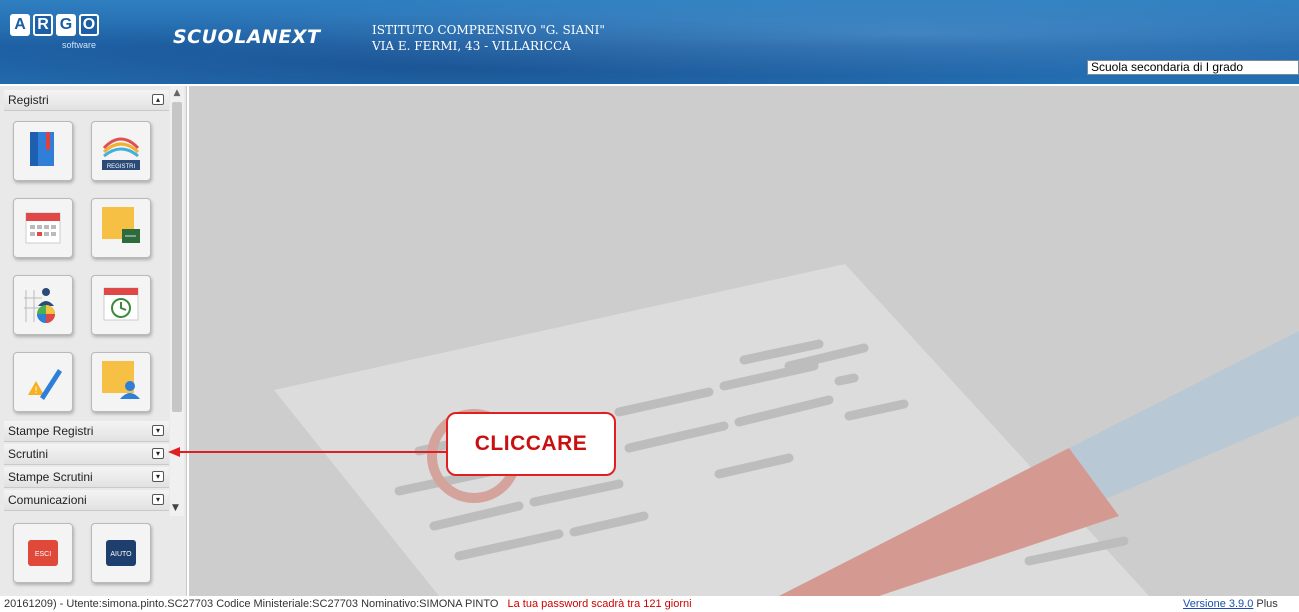 The width and height of the screenshot is (1299, 612). Describe the element at coordinates (121, 167) in the screenshot. I see `tile-label: REGISTRI` at that location.